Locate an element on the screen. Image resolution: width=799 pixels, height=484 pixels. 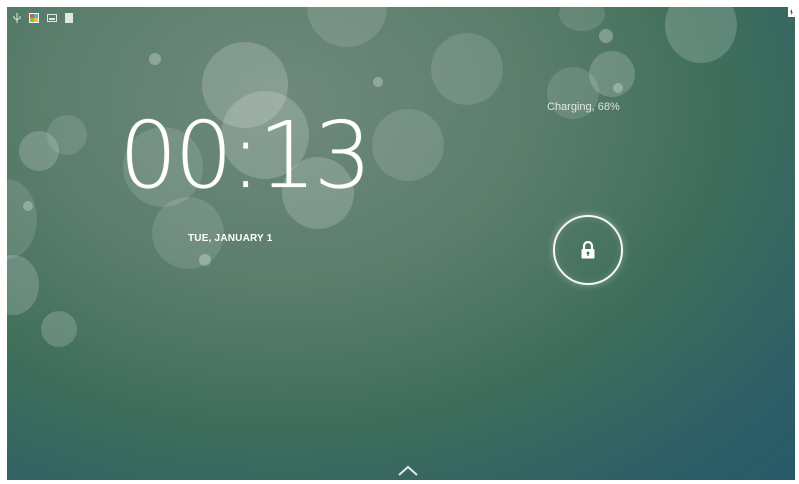
chevron-up-icon is located at coordinates (408, 470).